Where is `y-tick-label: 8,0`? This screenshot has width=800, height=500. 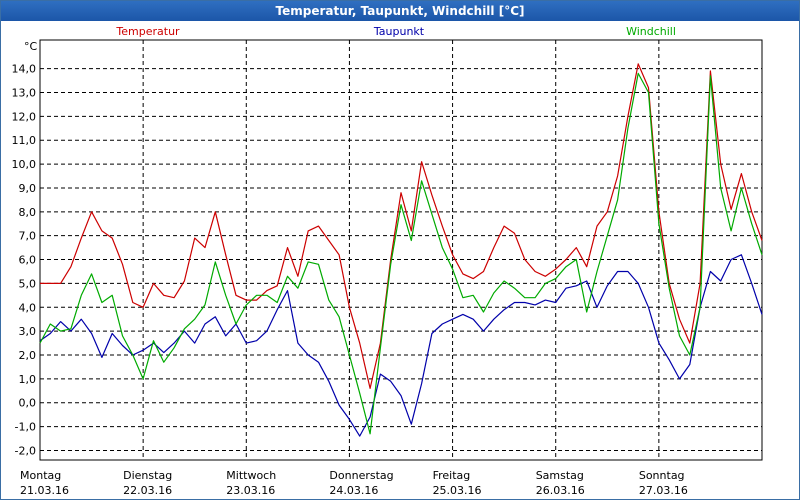 y-tick-label: 8,0 is located at coordinates (28, 212).